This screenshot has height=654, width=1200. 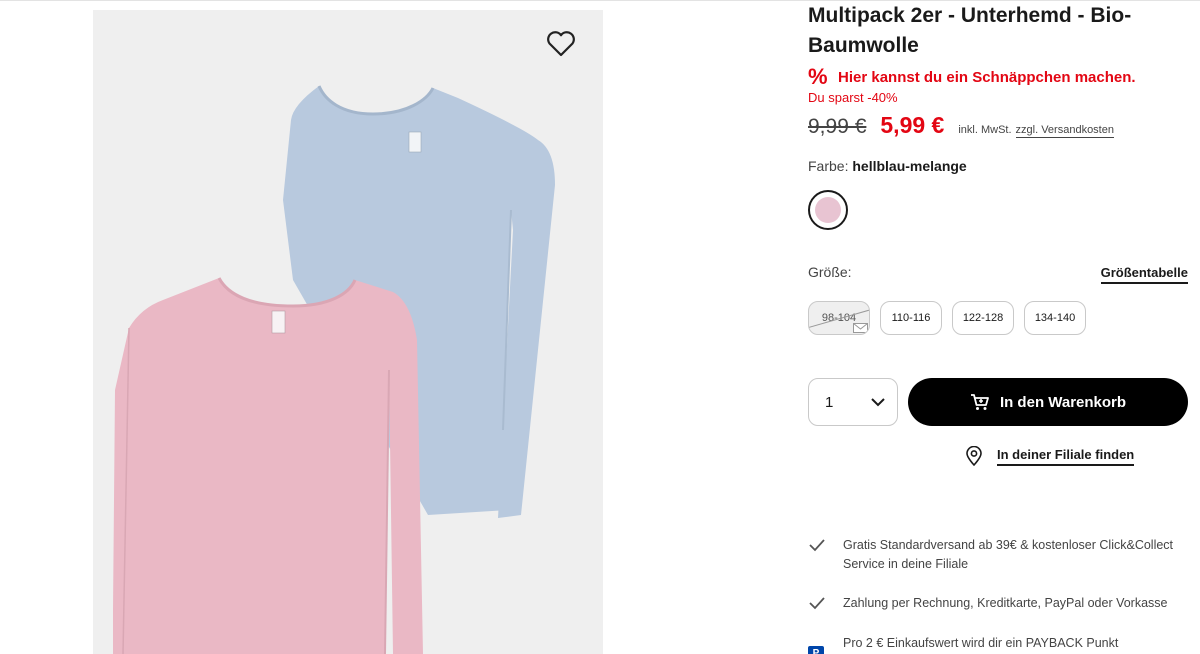 I want to click on size-option-label: 110-116, so click(x=911, y=318).